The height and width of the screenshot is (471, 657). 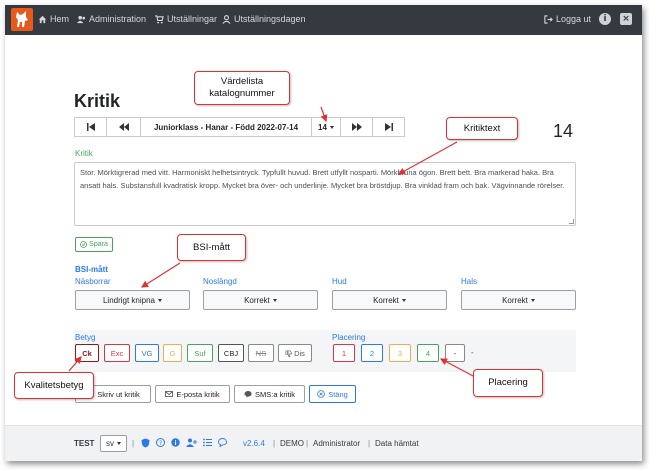 What do you see at coordinates (427, 158) in the screenshot?
I see `arrow-critique` at bounding box center [427, 158].